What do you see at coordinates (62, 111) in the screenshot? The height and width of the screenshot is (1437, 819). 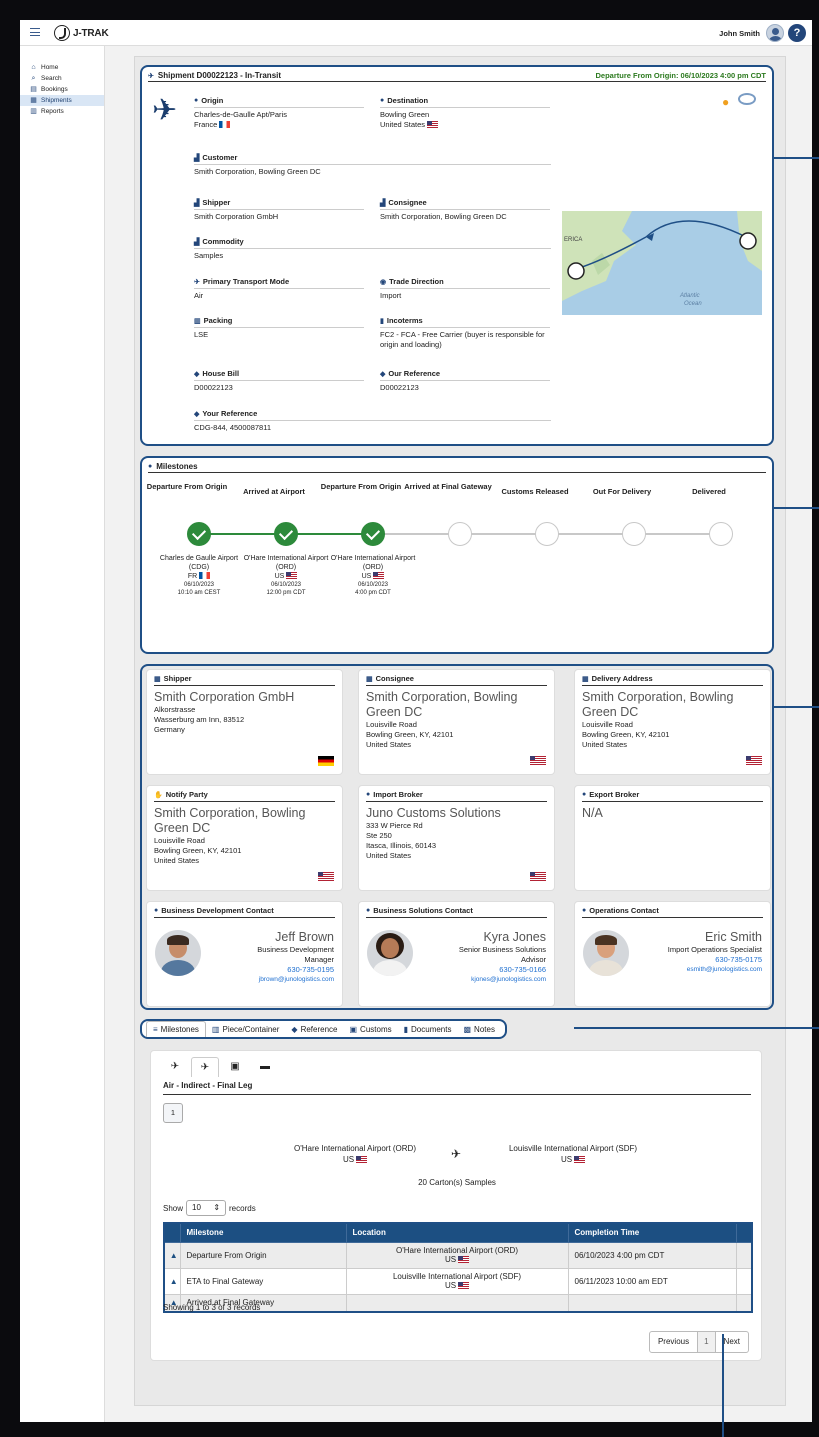 I see `sidebar-item-reports: ▥ Reports` at bounding box center [62, 111].